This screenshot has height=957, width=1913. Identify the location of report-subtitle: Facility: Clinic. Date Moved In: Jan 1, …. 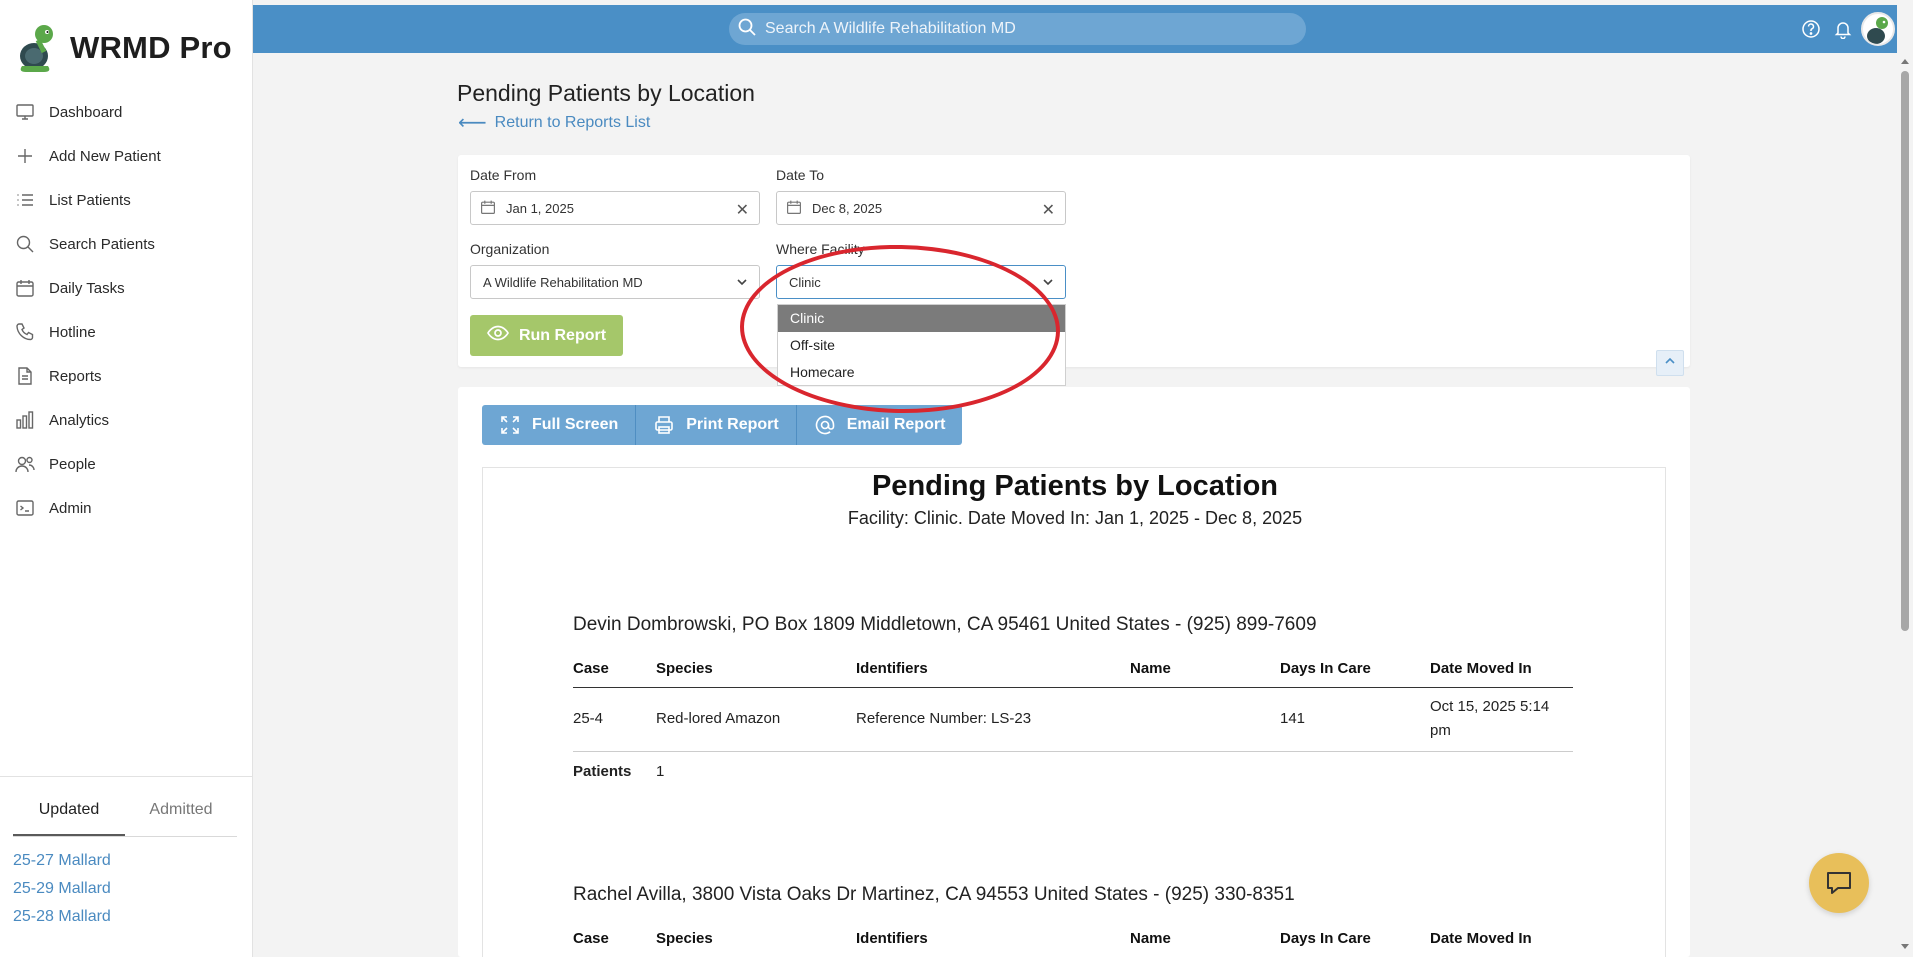
(1075, 518).